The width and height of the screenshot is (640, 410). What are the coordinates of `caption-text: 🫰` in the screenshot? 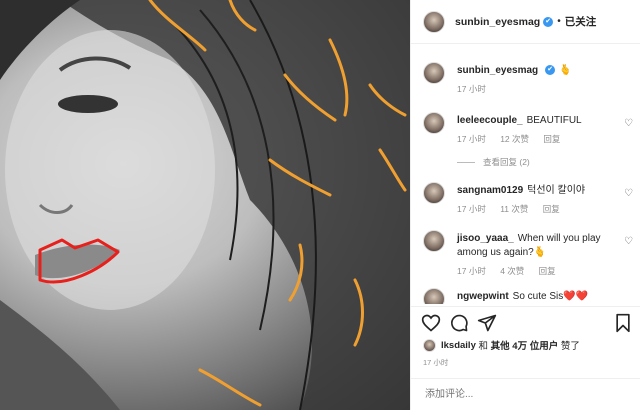 It's located at (565, 70).